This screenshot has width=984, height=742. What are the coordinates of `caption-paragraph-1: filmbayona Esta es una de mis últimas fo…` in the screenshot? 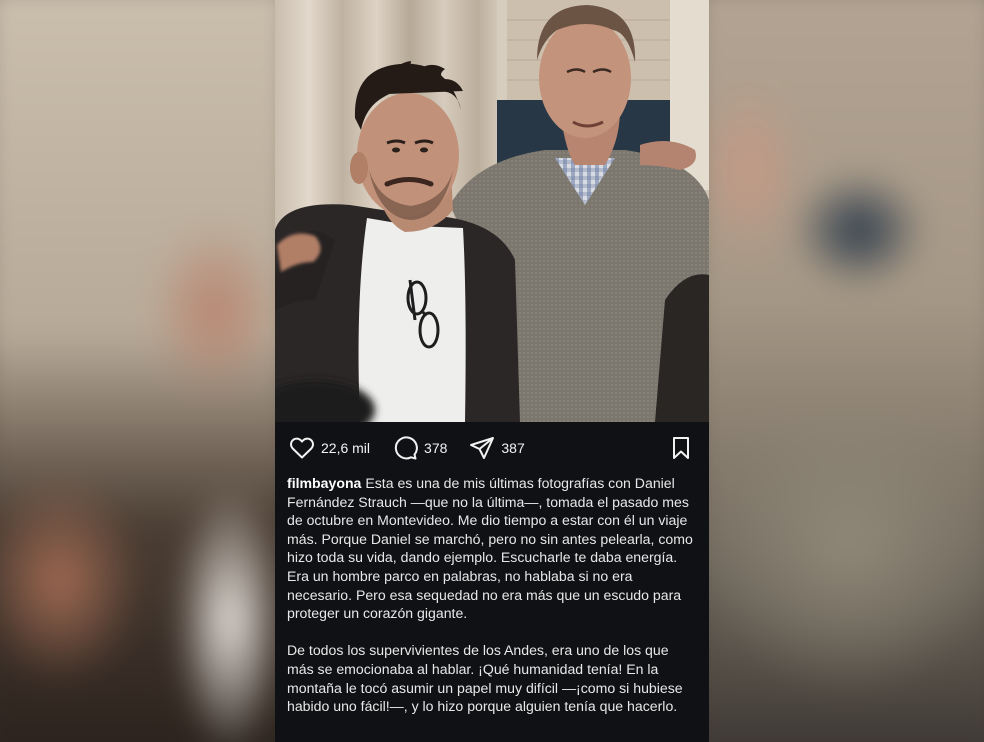 It's located at (493, 548).